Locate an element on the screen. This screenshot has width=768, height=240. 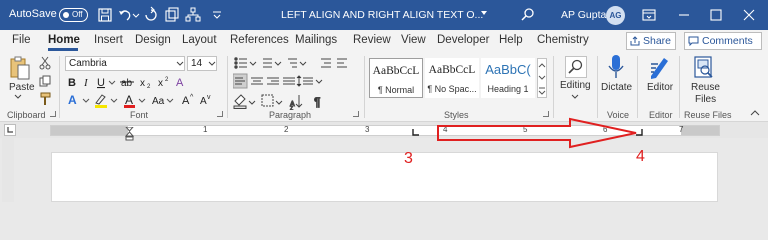
share-button: Share is located at coordinates (651, 41).